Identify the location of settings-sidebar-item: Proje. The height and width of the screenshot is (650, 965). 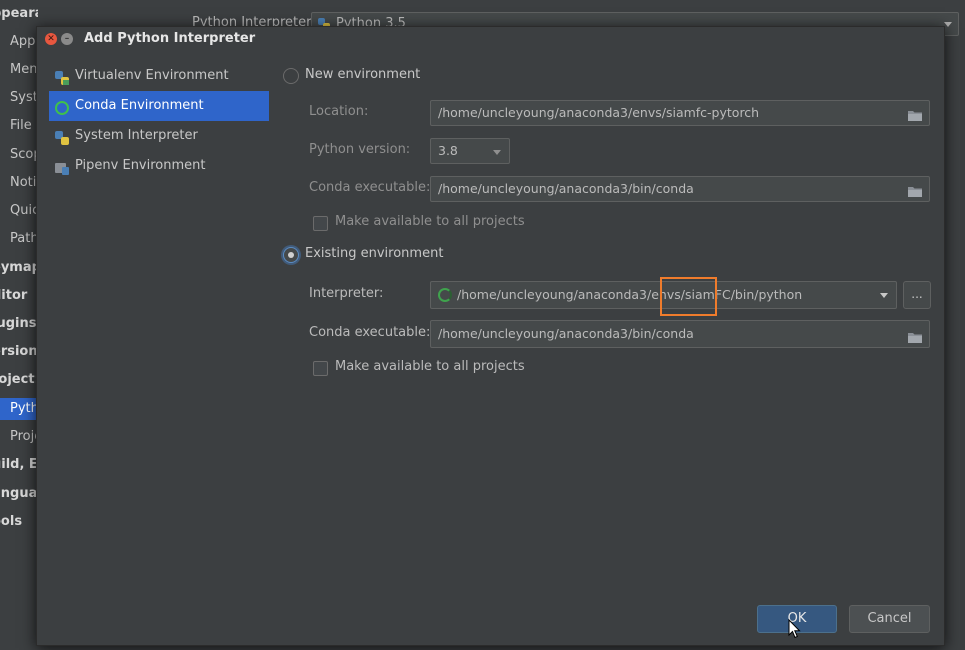
(24, 437).